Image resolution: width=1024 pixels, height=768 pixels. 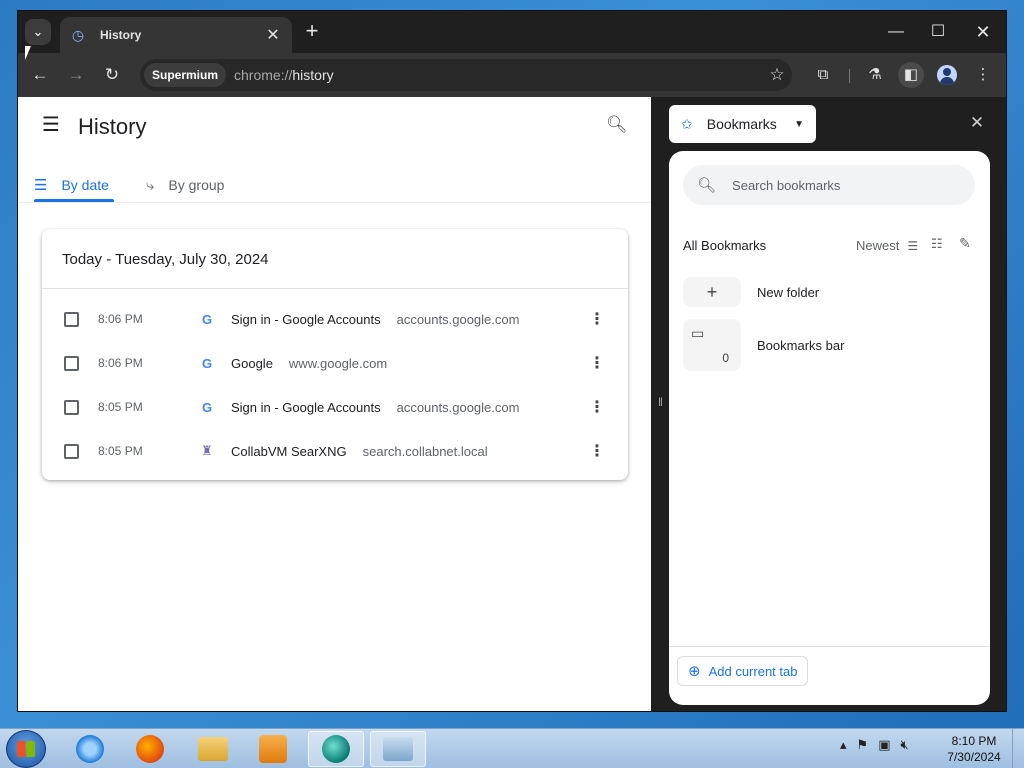 What do you see at coordinates (896, 32) in the screenshot?
I see `minimize-button: —` at bounding box center [896, 32].